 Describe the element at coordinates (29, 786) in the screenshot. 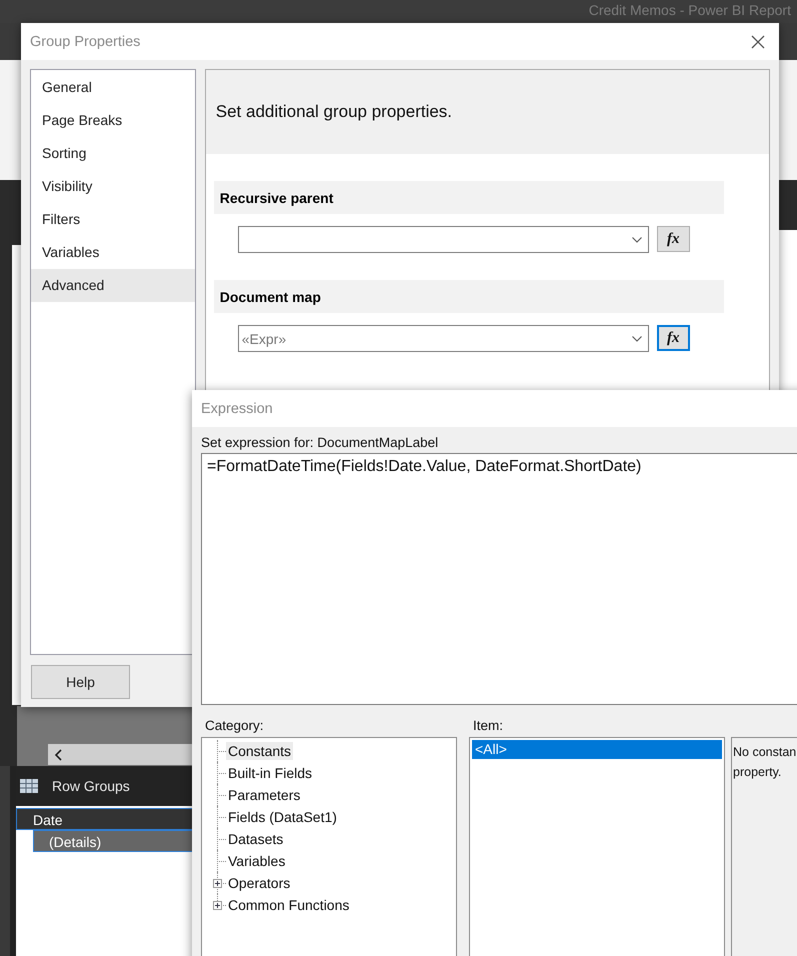

I see `table-icon` at that location.